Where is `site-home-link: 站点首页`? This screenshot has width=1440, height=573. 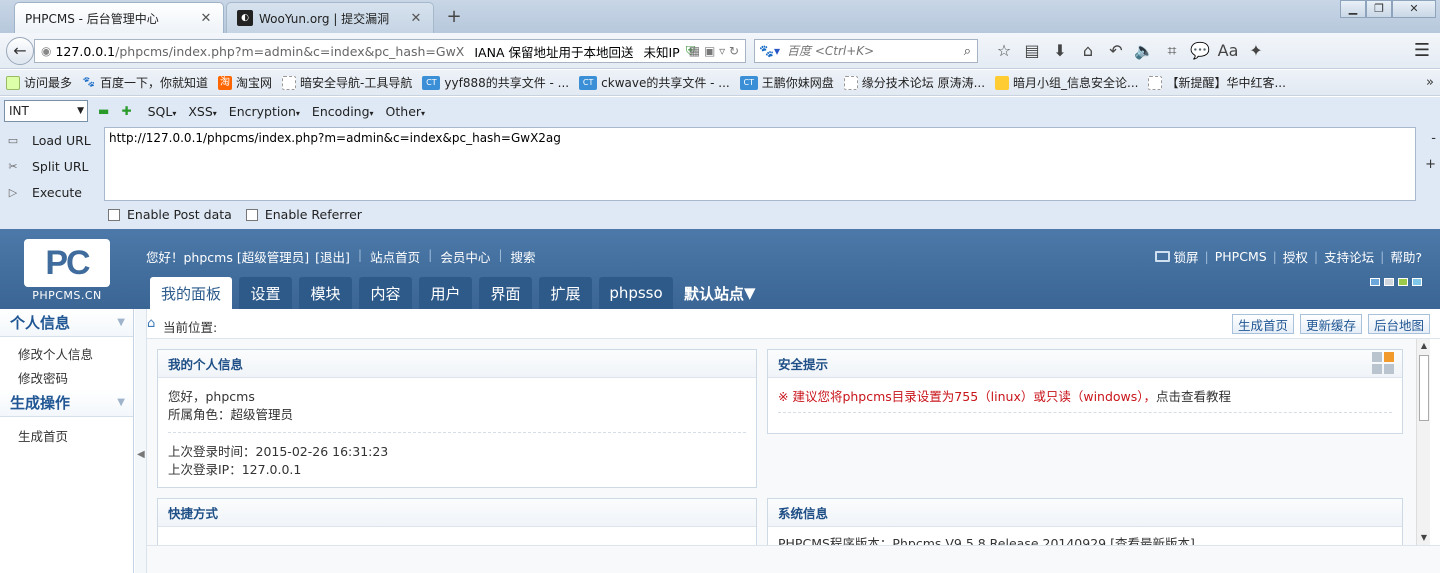
site-home-link: 站点首页 is located at coordinates (395, 256).